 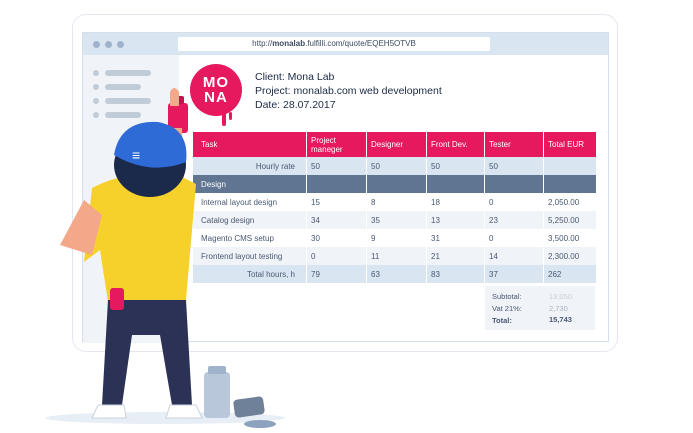 What do you see at coordinates (147, 352) in the screenshot?
I see `trousers` at bounding box center [147, 352].